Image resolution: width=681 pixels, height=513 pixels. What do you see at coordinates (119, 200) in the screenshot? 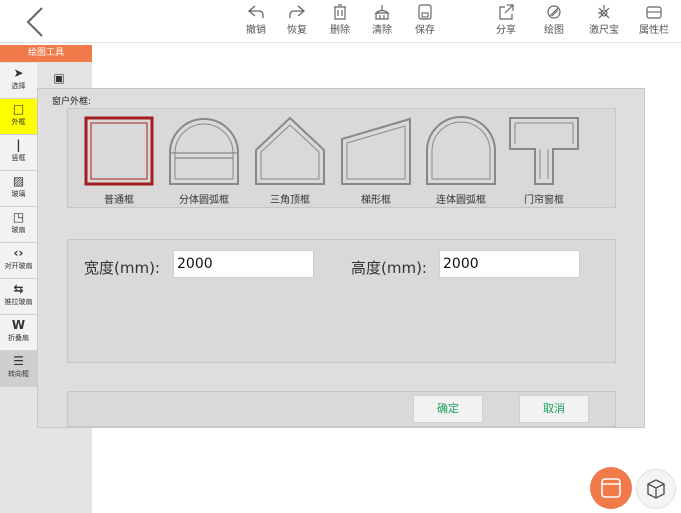
I see `frame-label: 普通框` at bounding box center [119, 200].